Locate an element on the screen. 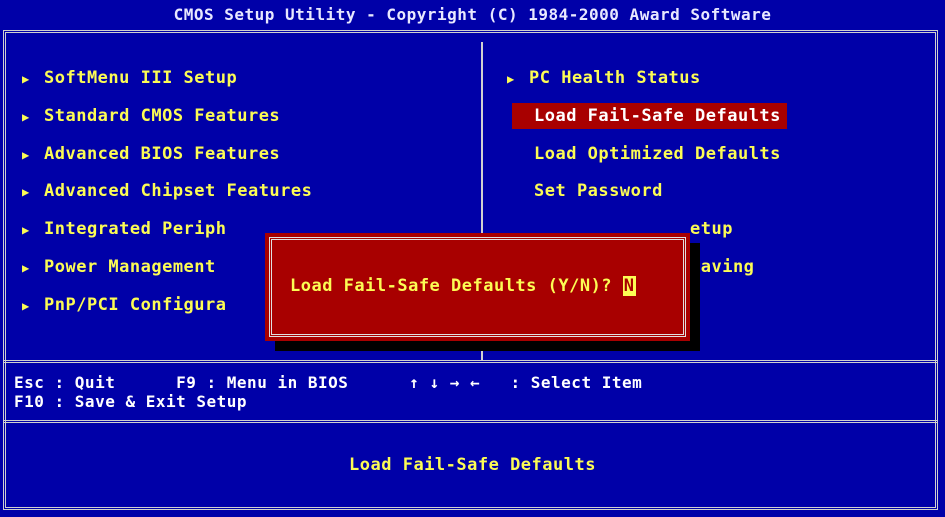  menu-item-standard-cmos: ▶ Standard CMOS Features is located at coordinates (151, 116).